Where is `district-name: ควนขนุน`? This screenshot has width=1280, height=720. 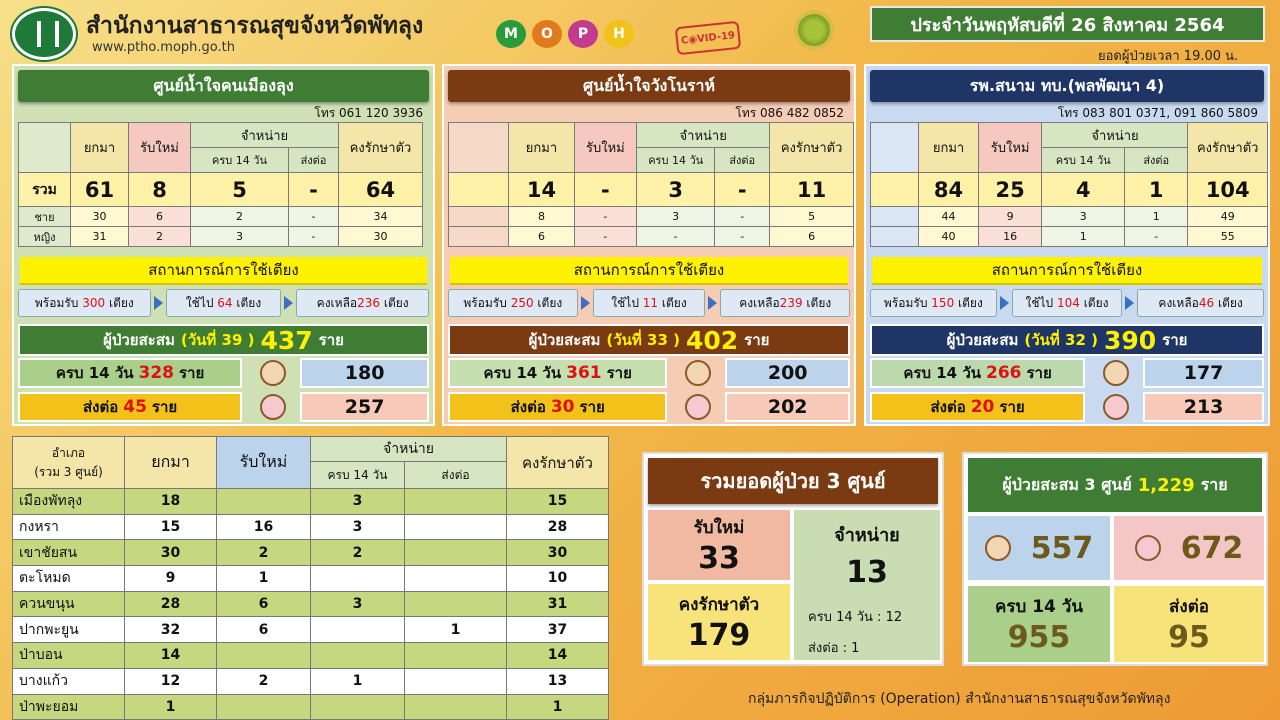 district-name: ควนขนุน is located at coordinates (68, 604).